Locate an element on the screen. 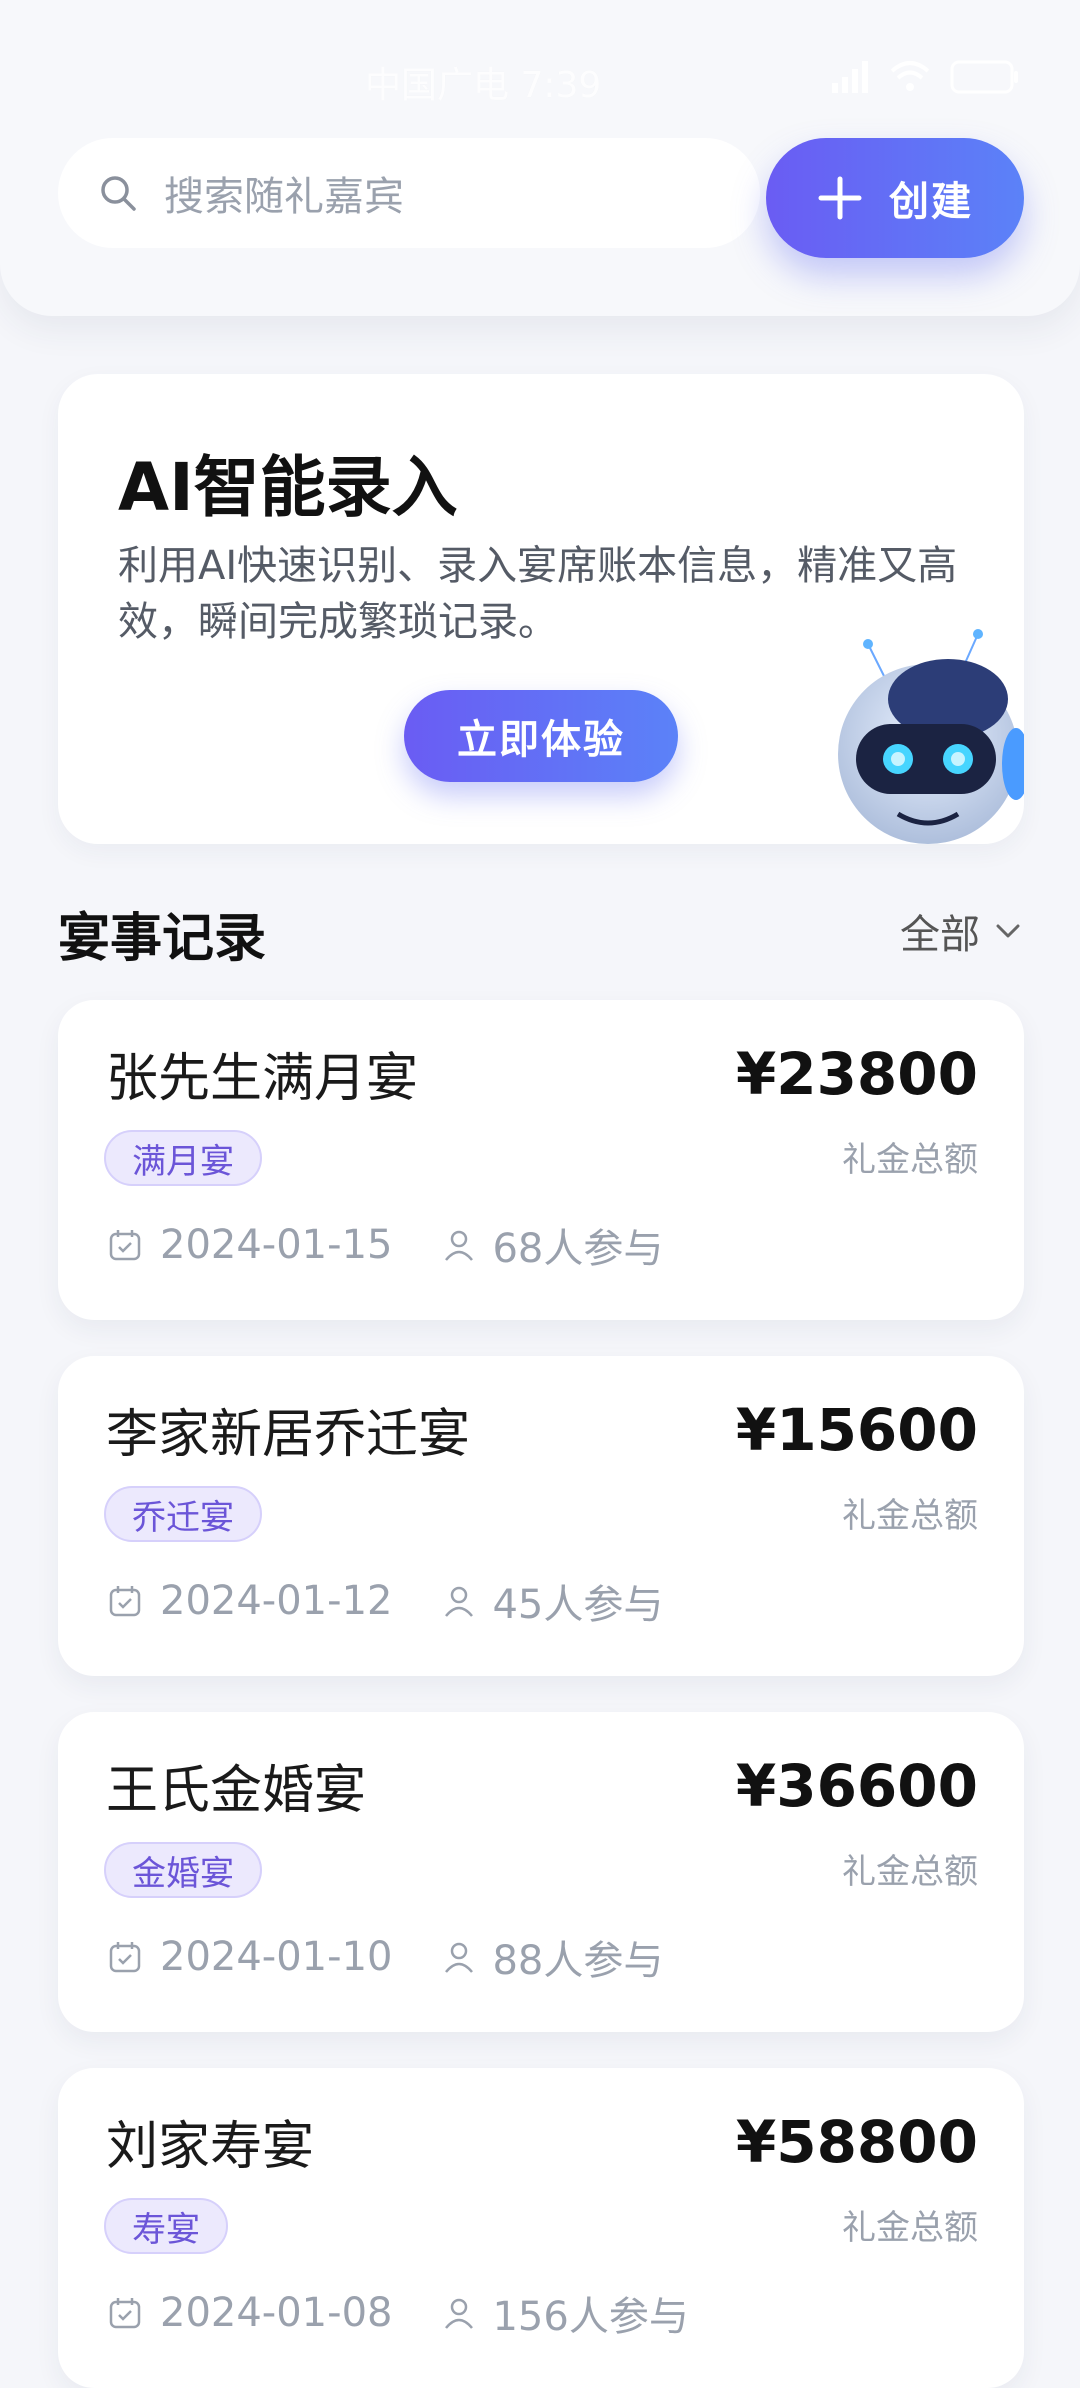 The image size is (1080, 2388). plus-icon is located at coordinates (840, 198).